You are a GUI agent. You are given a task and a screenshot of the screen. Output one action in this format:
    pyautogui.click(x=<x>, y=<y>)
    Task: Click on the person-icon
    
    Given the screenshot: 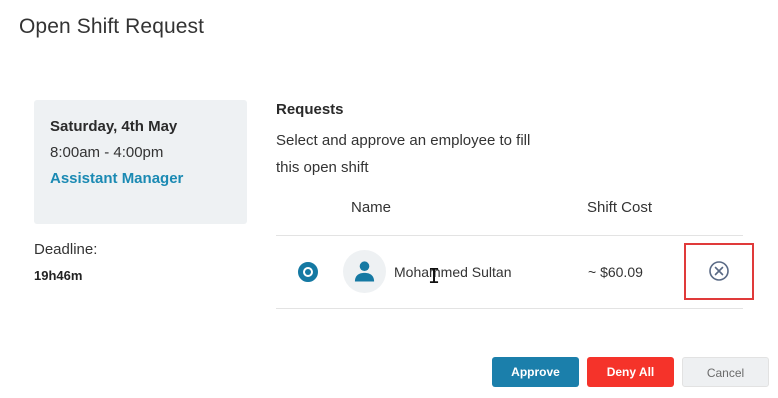 What is the action you would take?
    pyautogui.click(x=364, y=271)
    